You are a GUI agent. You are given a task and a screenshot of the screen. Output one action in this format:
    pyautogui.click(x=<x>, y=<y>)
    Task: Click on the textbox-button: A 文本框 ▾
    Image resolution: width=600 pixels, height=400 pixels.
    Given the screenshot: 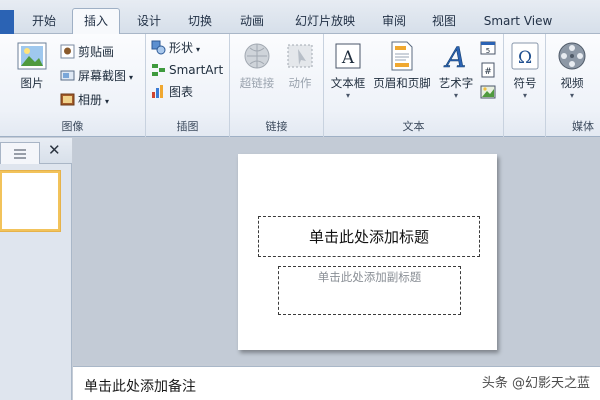 What is the action you would take?
    pyautogui.click(x=348, y=70)
    